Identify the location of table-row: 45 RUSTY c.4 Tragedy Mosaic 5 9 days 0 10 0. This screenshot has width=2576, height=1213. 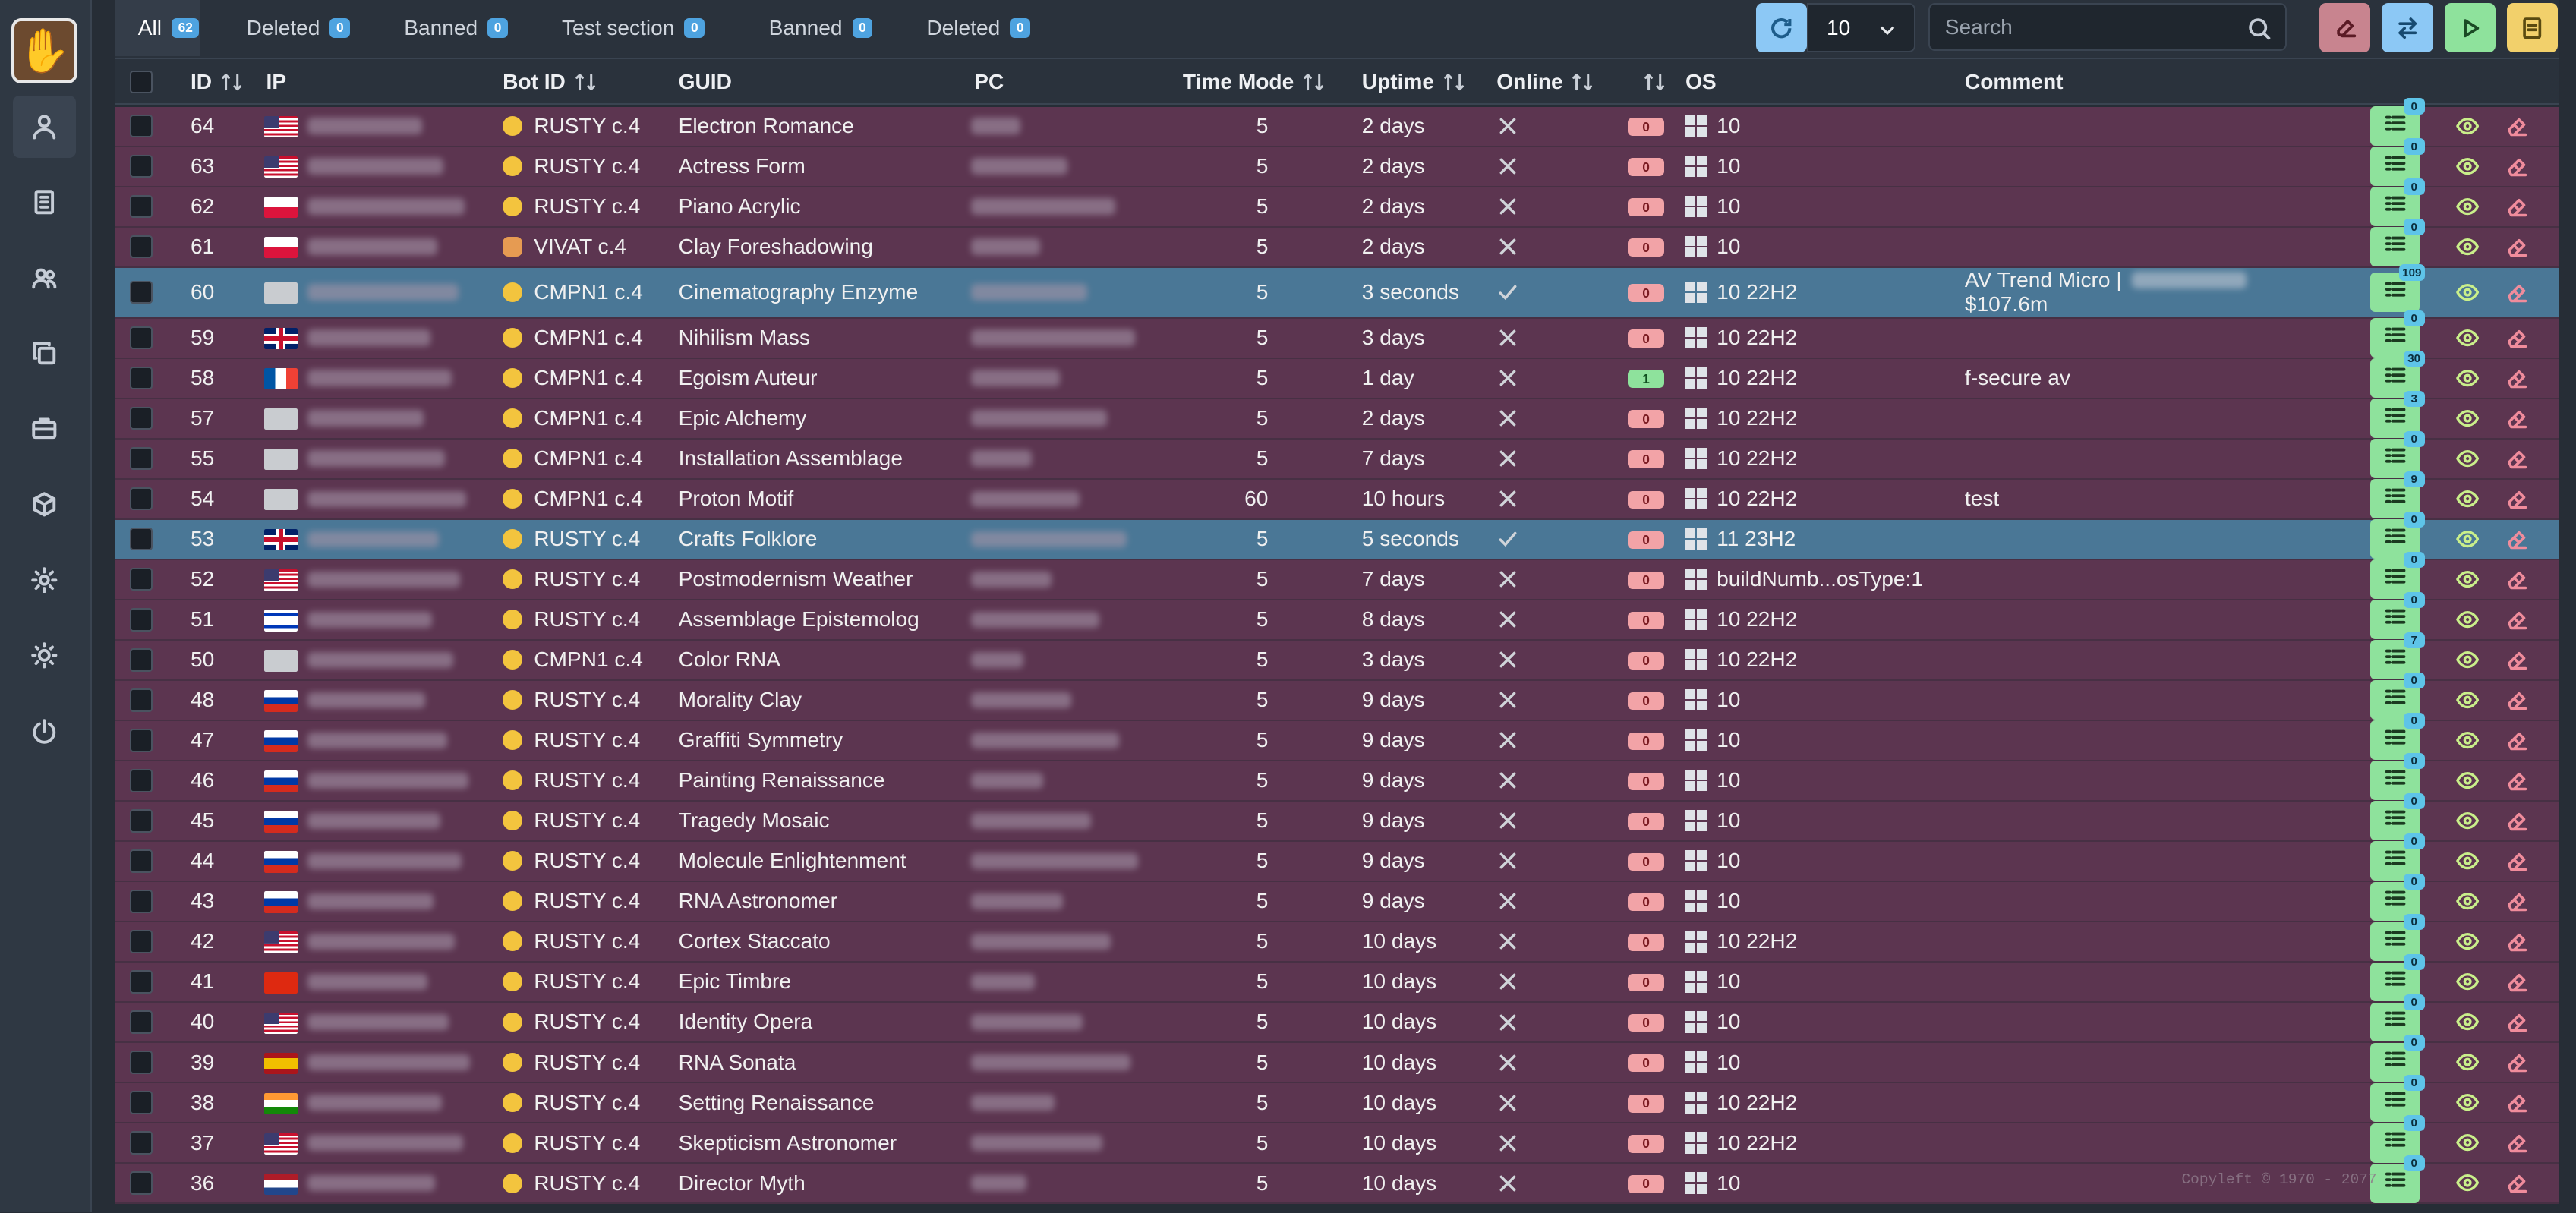
(1337, 817).